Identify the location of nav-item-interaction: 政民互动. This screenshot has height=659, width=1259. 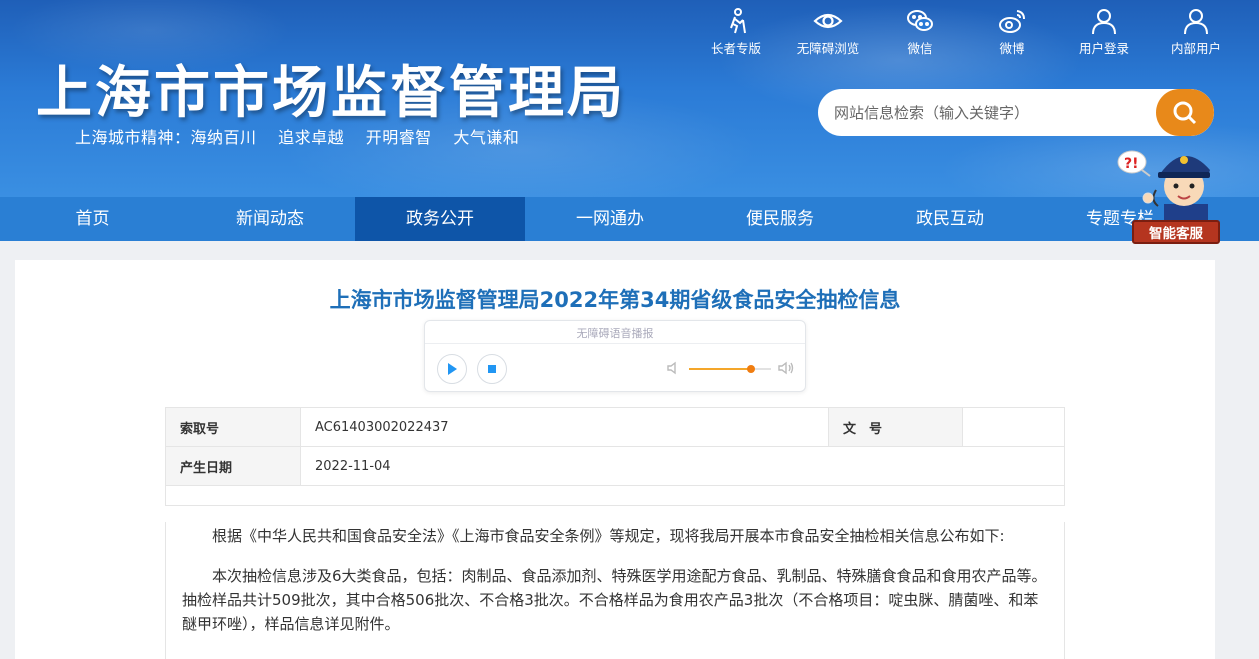
(950, 219).